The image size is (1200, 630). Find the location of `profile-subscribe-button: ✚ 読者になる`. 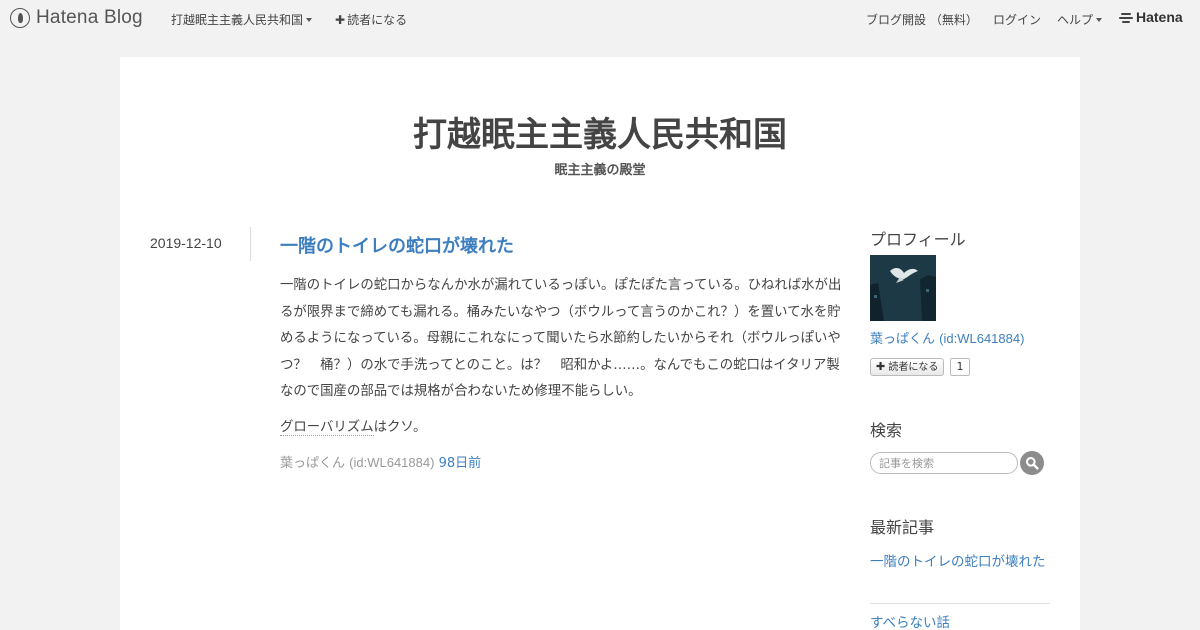

profile-subscribe-button: ✚ 読者になる is located at coordinates (907, 367).